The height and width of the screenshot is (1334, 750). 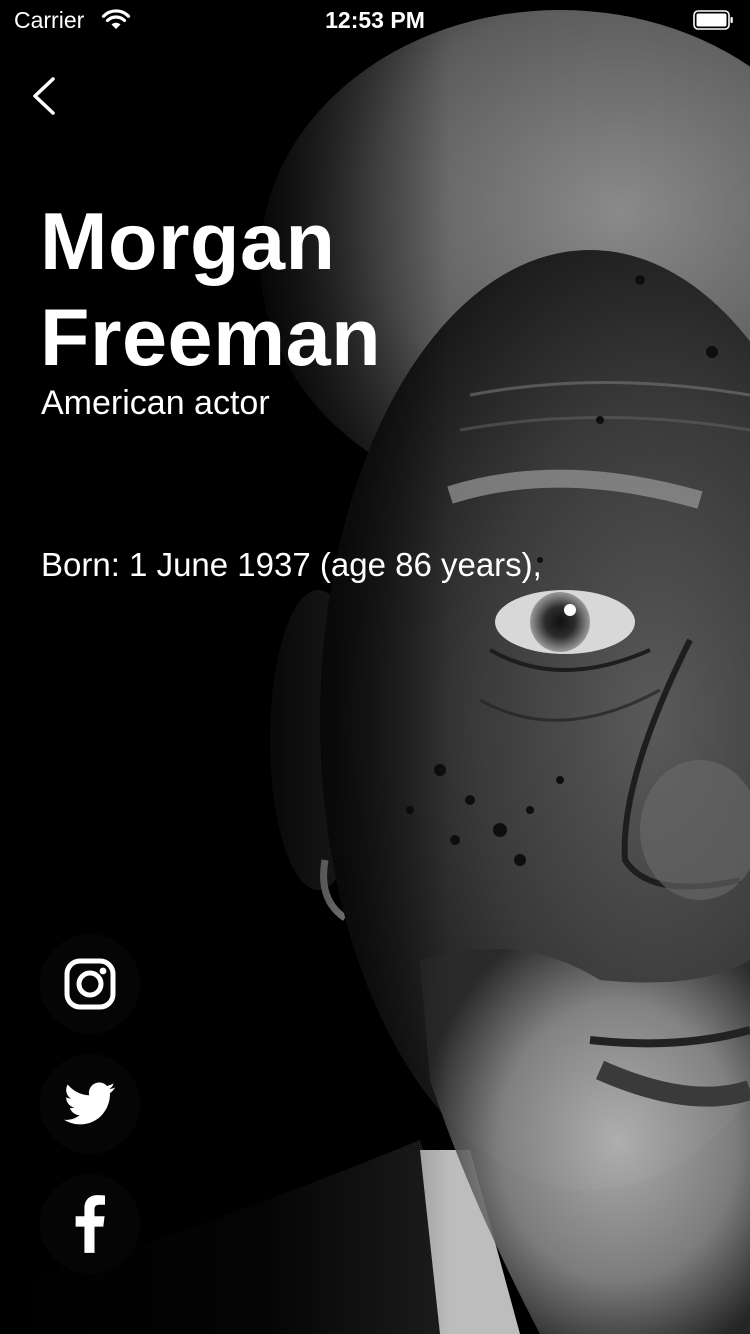 I want to click on facebook-icon, so click(x=90, y=1224).